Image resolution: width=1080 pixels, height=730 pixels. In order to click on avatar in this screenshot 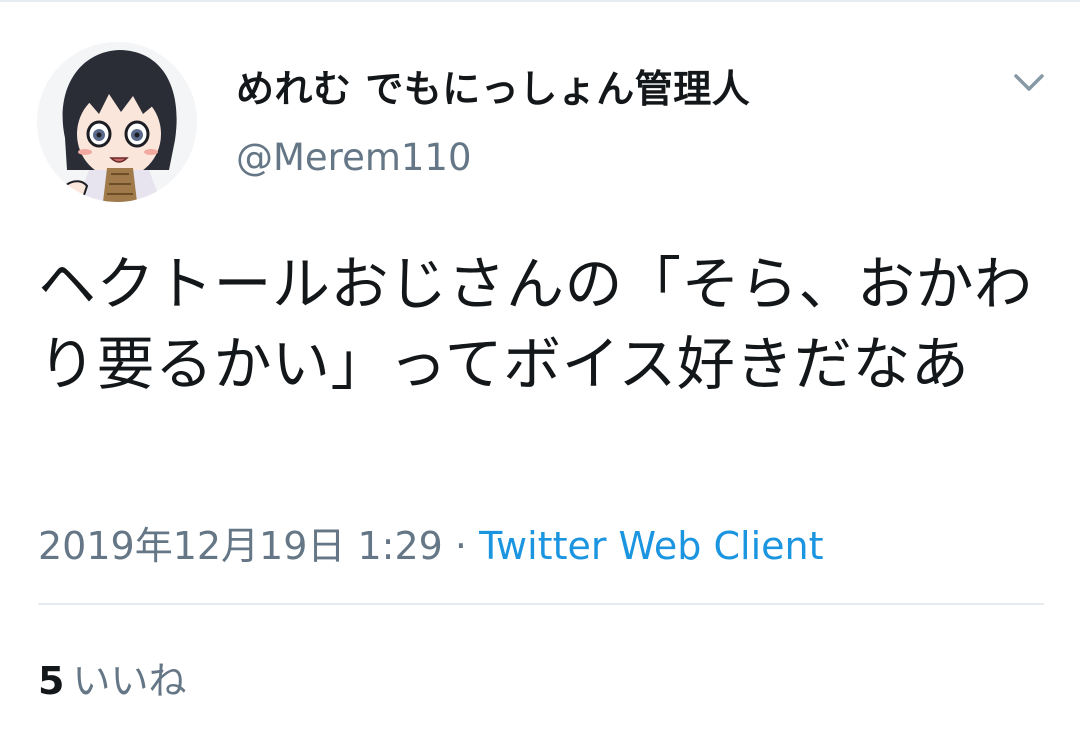, I will do `click(117, 122)`.